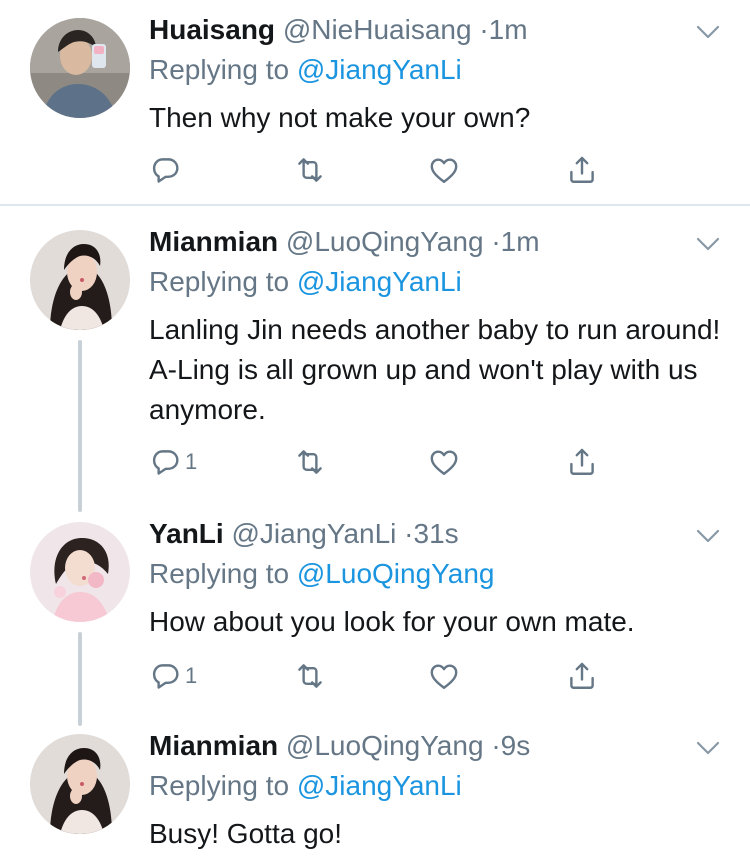 Image resolution: width=750 pixels, height=865 pixels. Describe the element at coordinates (392, 621) in the screenshot. I see `tweet-text: How about you look for your own mate.` at that location.